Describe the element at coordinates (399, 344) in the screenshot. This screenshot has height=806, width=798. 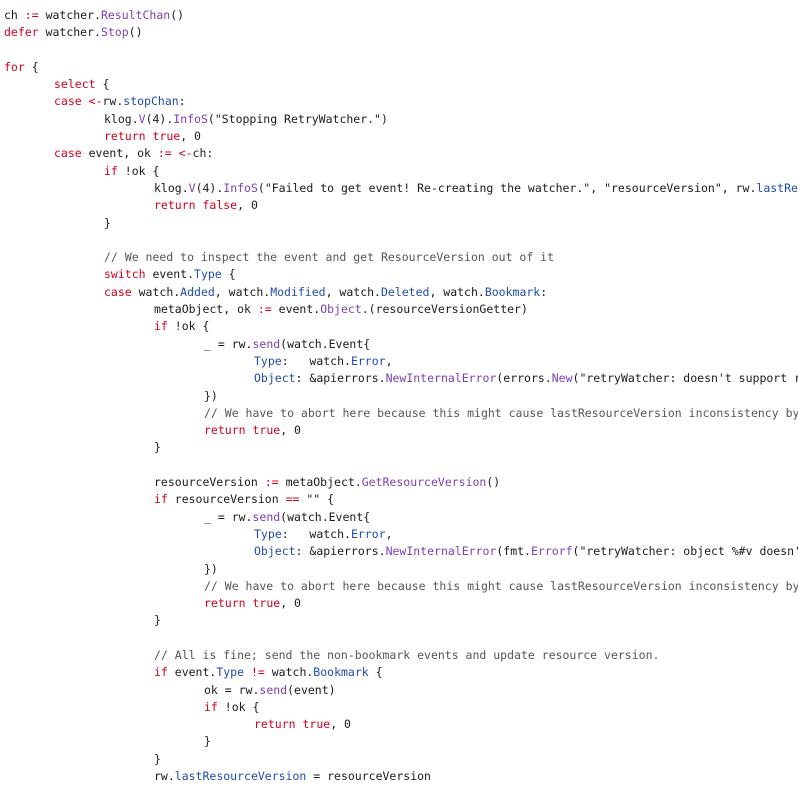
I see `code-line: _ = rw.send(watch.Event{` at that location.